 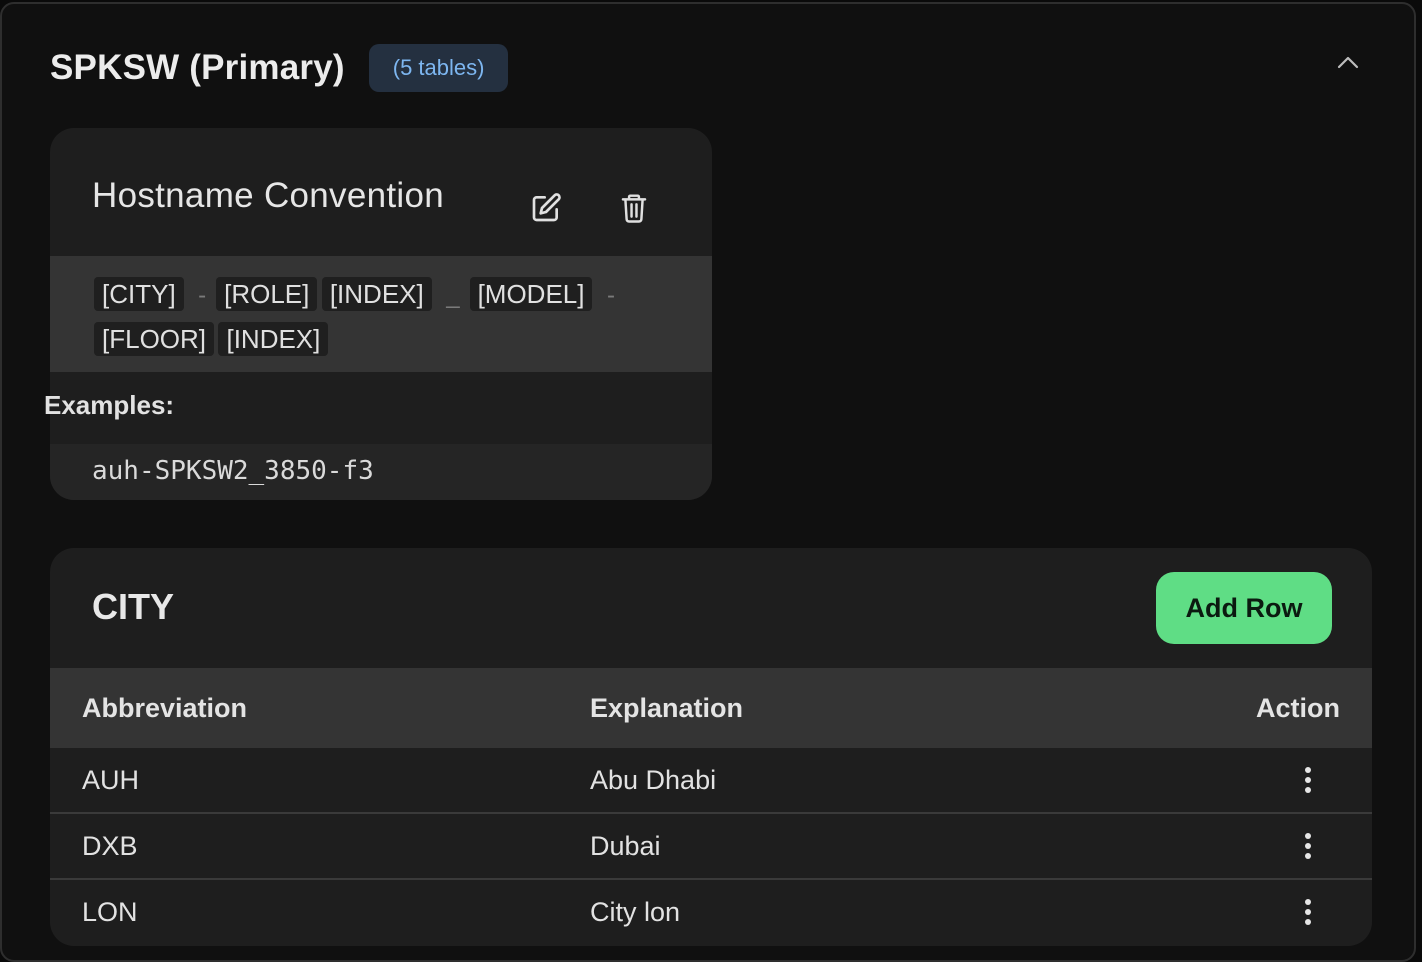 I want to click on column-header-abbreviation: Abbreviation, so click(x=164, y=708).